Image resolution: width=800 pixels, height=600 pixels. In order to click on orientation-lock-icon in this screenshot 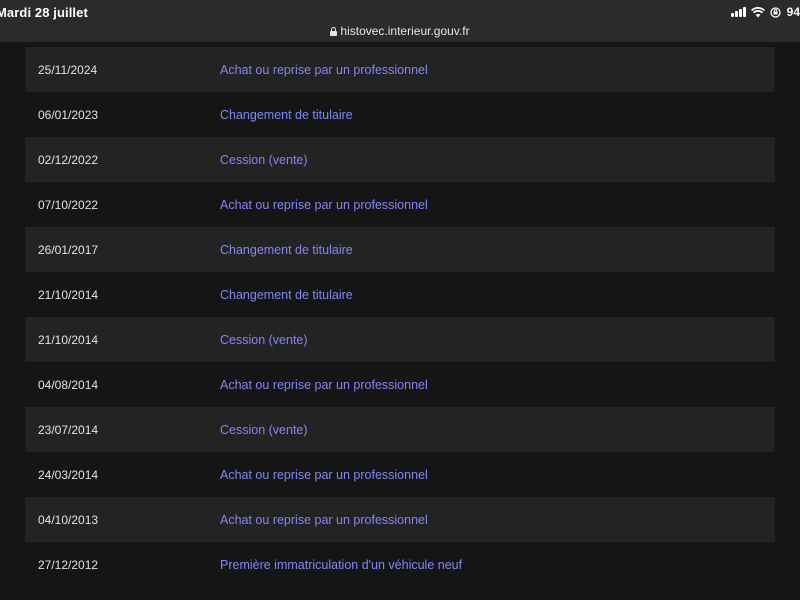, I will do `click(775, 12)`.